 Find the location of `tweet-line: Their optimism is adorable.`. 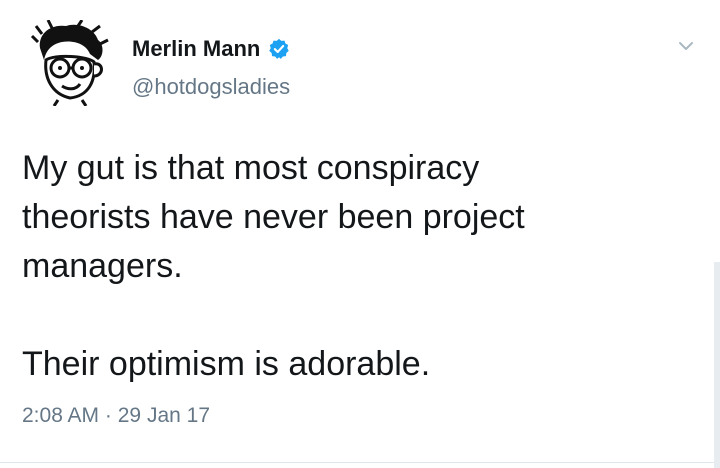

tweet-line: Their optimism is adorable. is located at coordinates (226, 364).